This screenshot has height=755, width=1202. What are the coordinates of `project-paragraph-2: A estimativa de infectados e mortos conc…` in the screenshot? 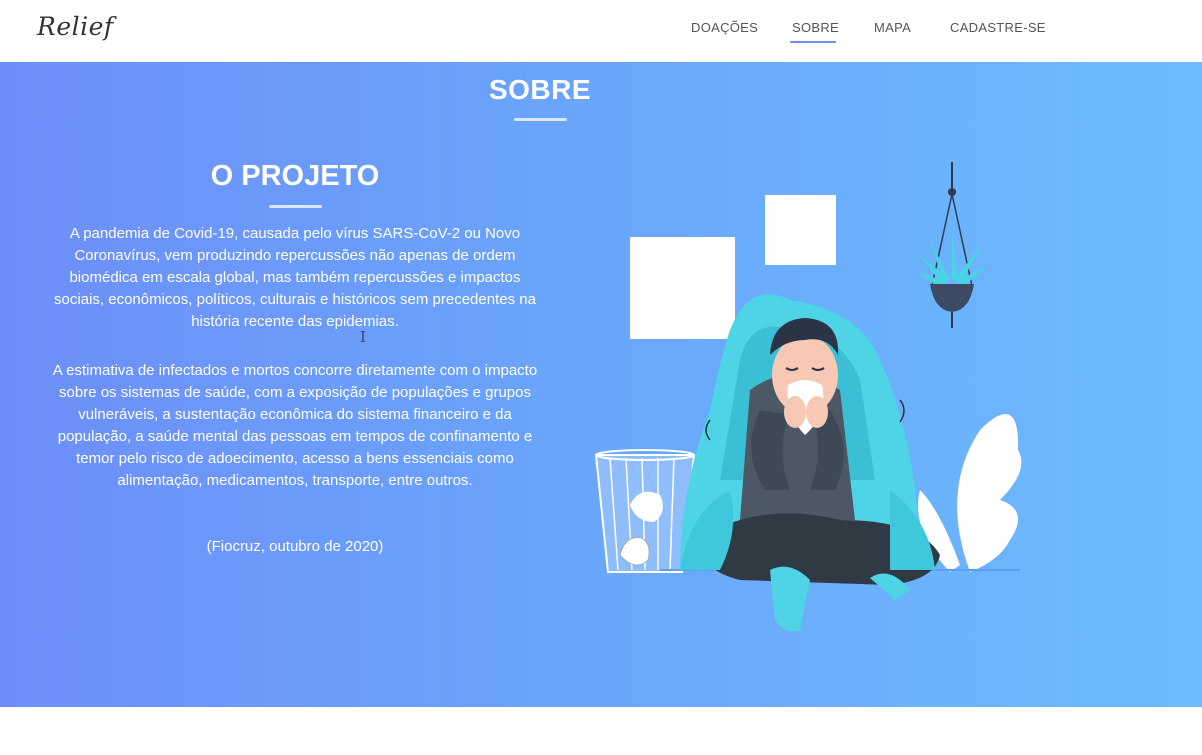 It's located at (295, 425).